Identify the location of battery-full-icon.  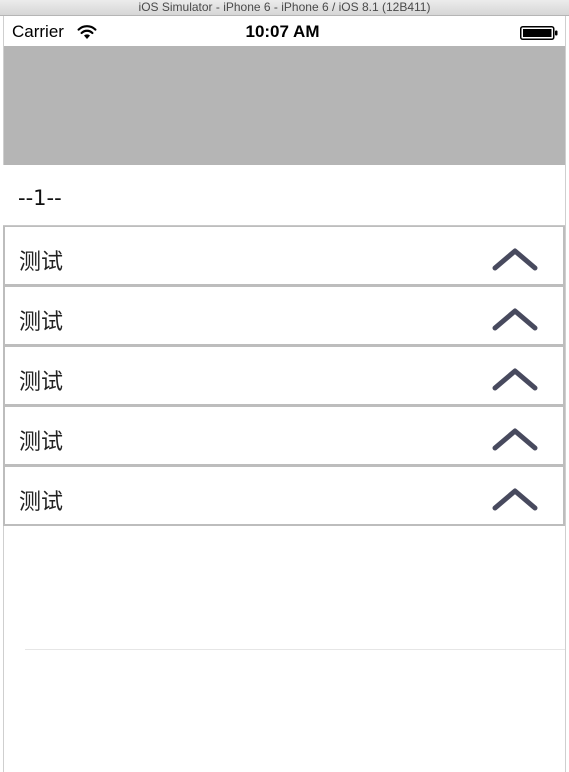
(539, 33).